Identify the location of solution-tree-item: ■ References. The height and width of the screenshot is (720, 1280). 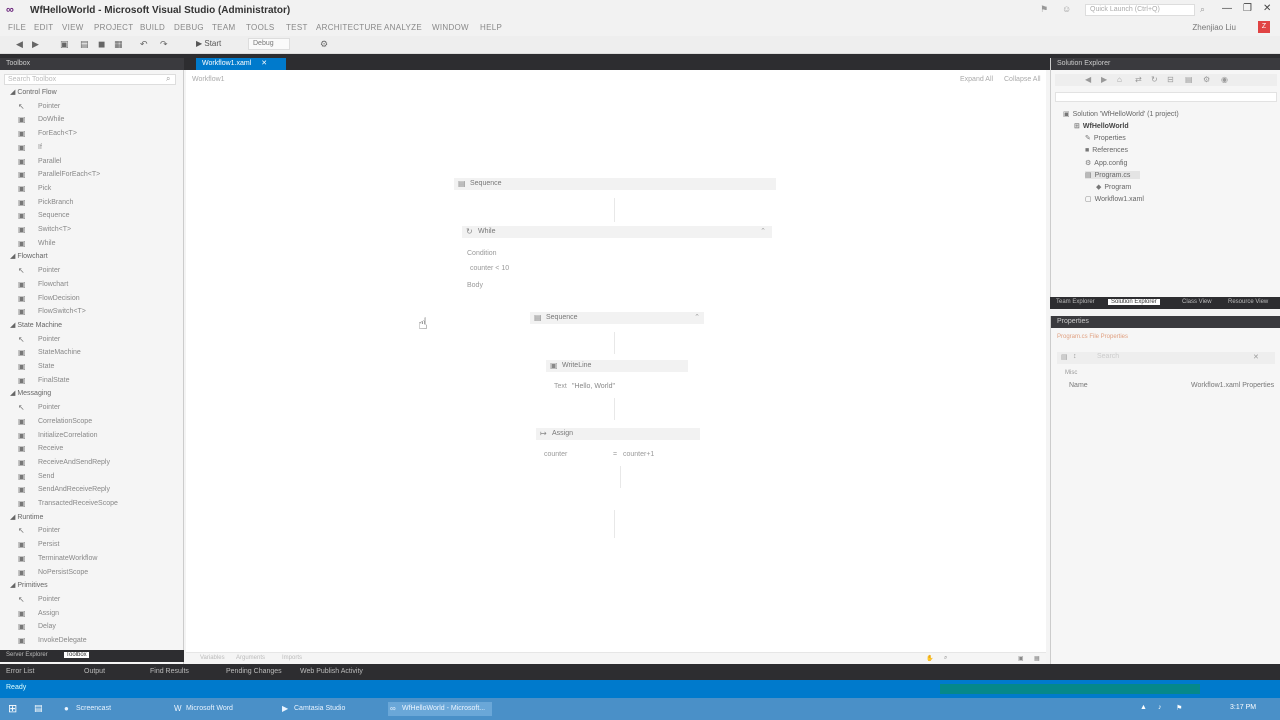
(1106, 150).